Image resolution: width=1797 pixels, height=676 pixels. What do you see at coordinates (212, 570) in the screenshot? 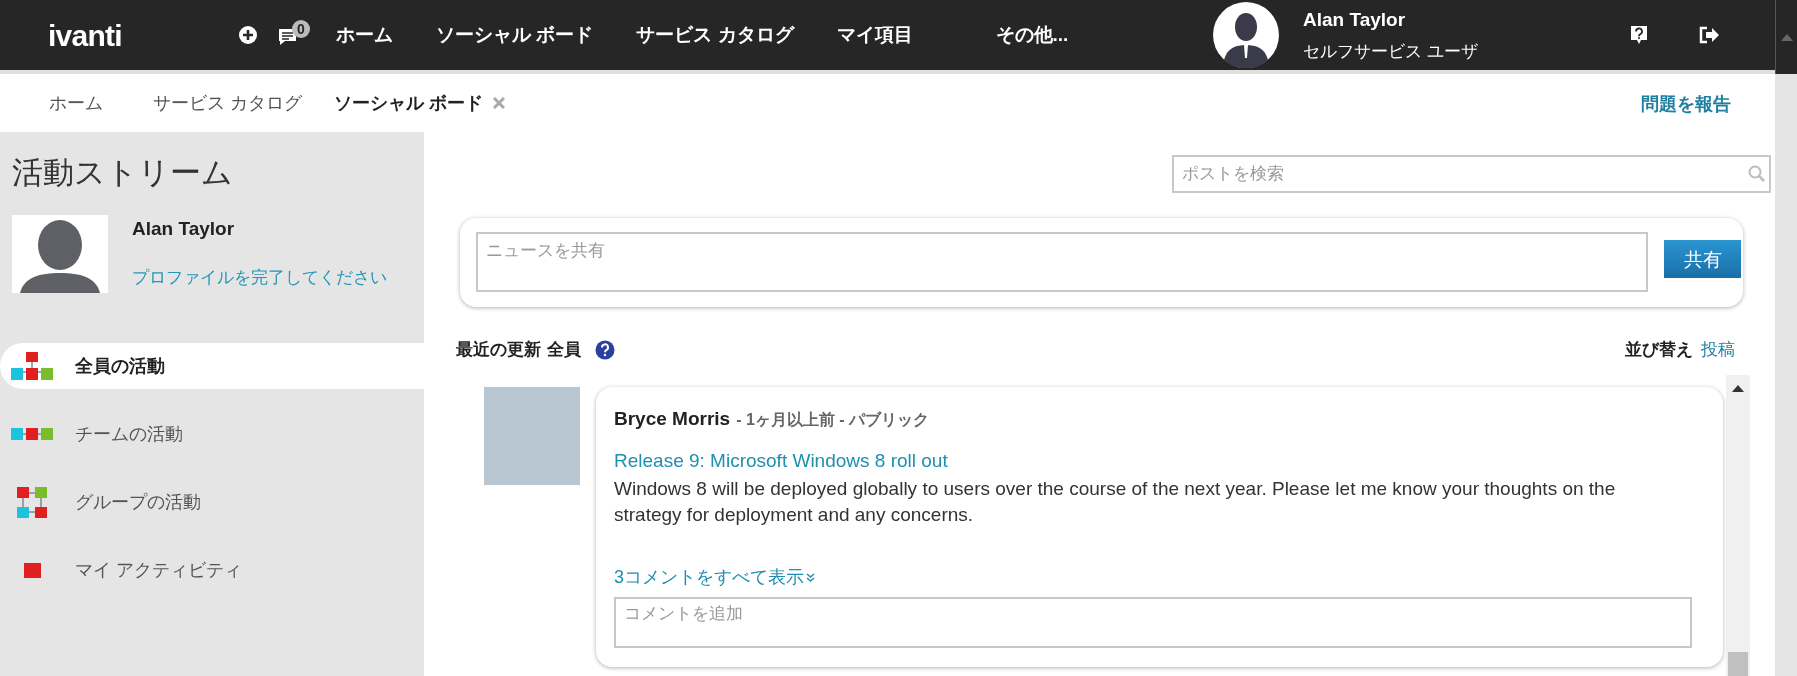
I see `sidebar-item: マイ アクティビティ` at bounding box center [212, 570].